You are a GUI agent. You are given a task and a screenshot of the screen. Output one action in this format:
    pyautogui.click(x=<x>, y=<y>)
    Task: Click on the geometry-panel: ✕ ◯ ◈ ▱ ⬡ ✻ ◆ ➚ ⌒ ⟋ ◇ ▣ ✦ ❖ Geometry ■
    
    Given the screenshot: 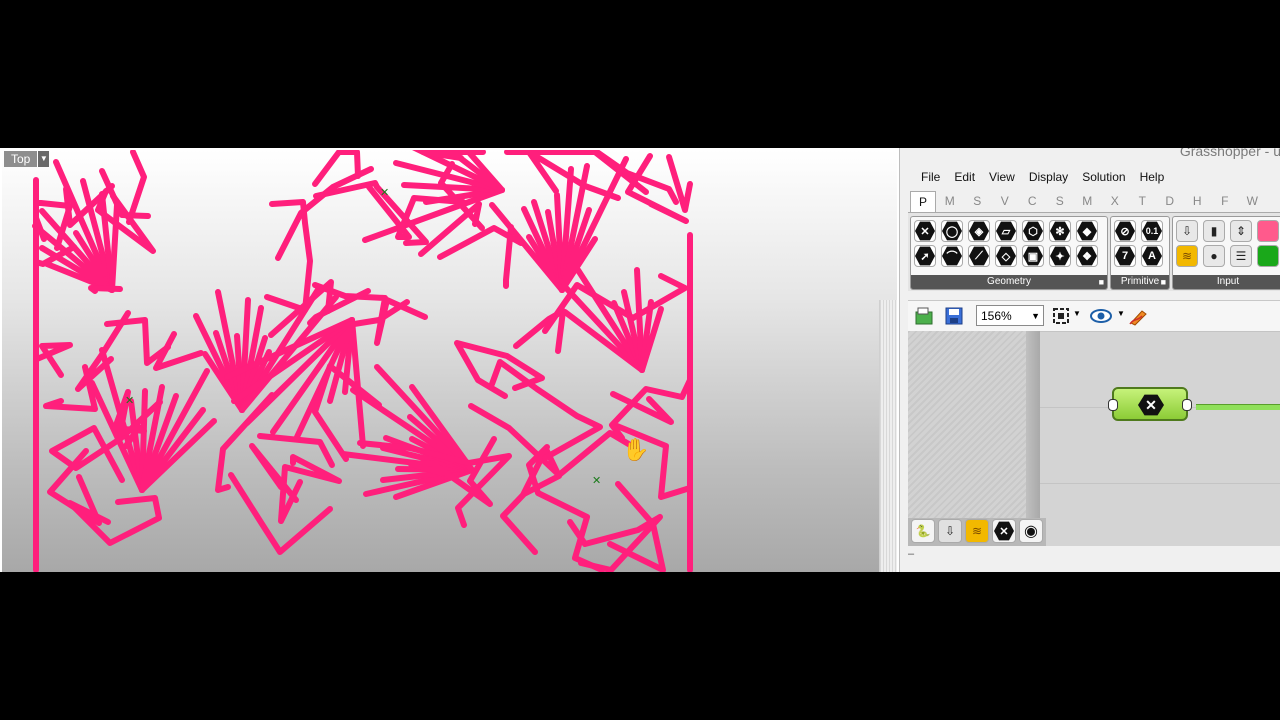 What is the action you would take?
    pyautogui.click(x=1009, y=253)
    